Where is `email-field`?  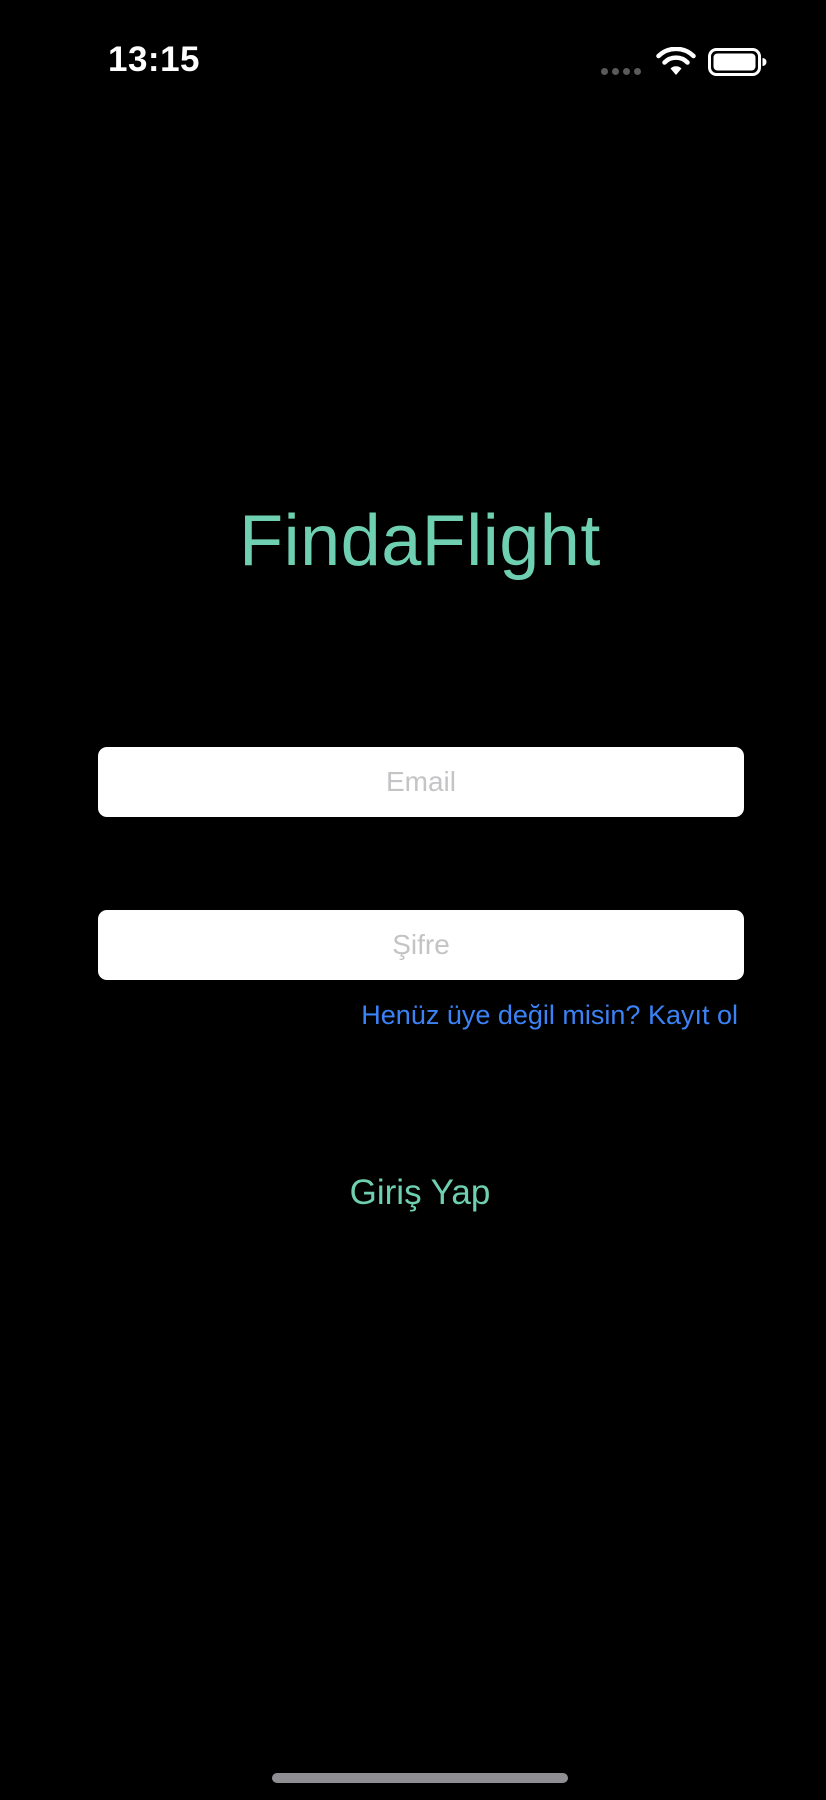 email-field is located at coordinates (421, 782).